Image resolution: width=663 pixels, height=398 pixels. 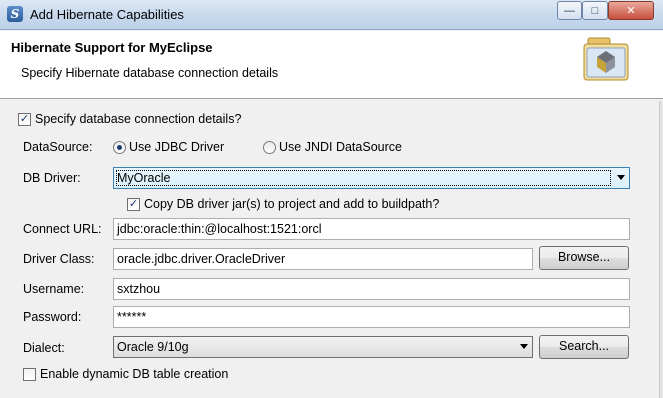 I want to click on connect-url-label: Connect URL:, so click(x=62, y=229).